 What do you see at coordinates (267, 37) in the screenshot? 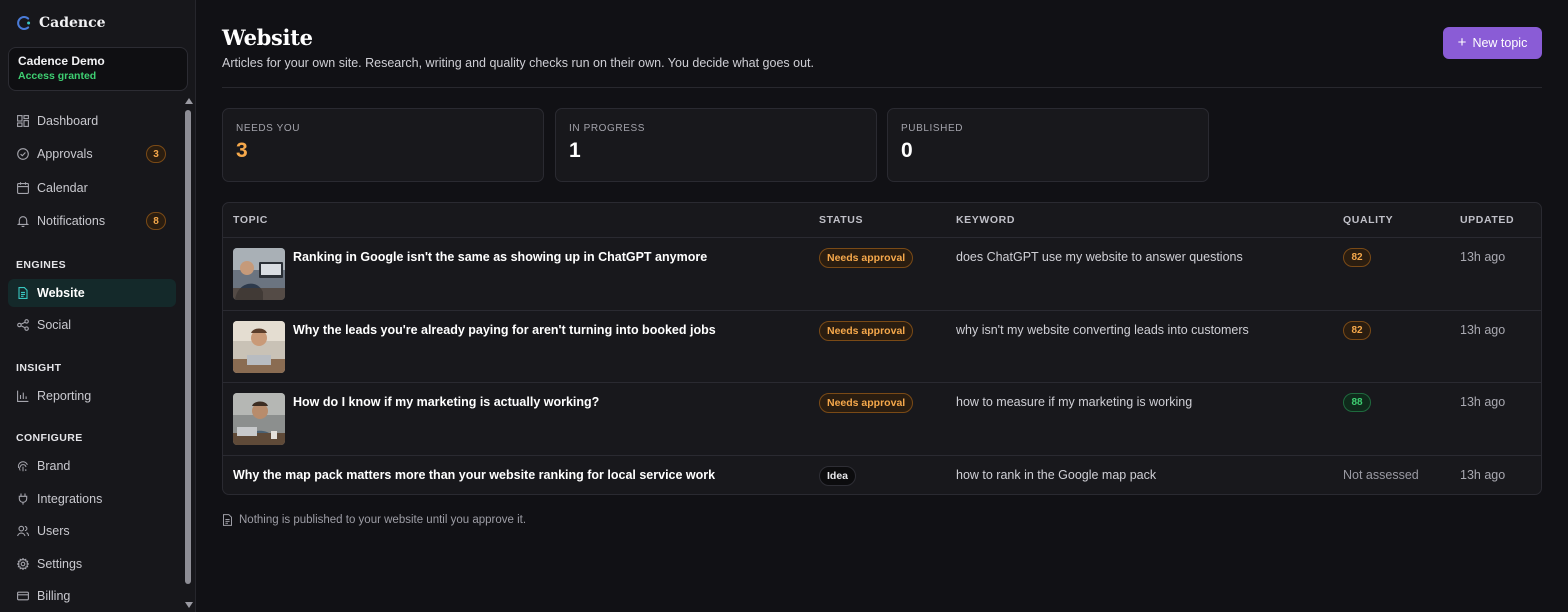
I see `page-title: Website` at bounding box center [267, 37].